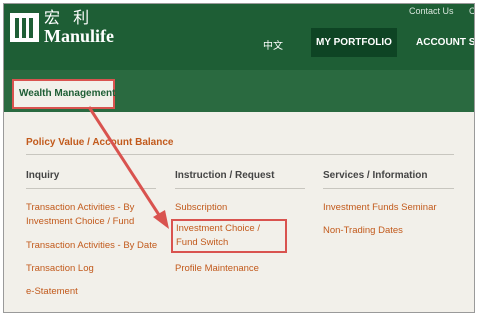  Describe the element at coordinates (375, 175) in the screenshot. I see `services-heading: Services / Information` at that location.